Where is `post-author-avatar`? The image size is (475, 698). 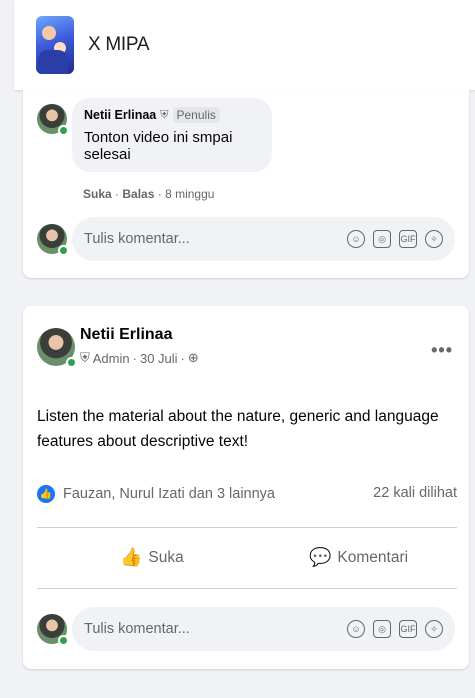 post-author-avatar is located at coordinates (57, 348).